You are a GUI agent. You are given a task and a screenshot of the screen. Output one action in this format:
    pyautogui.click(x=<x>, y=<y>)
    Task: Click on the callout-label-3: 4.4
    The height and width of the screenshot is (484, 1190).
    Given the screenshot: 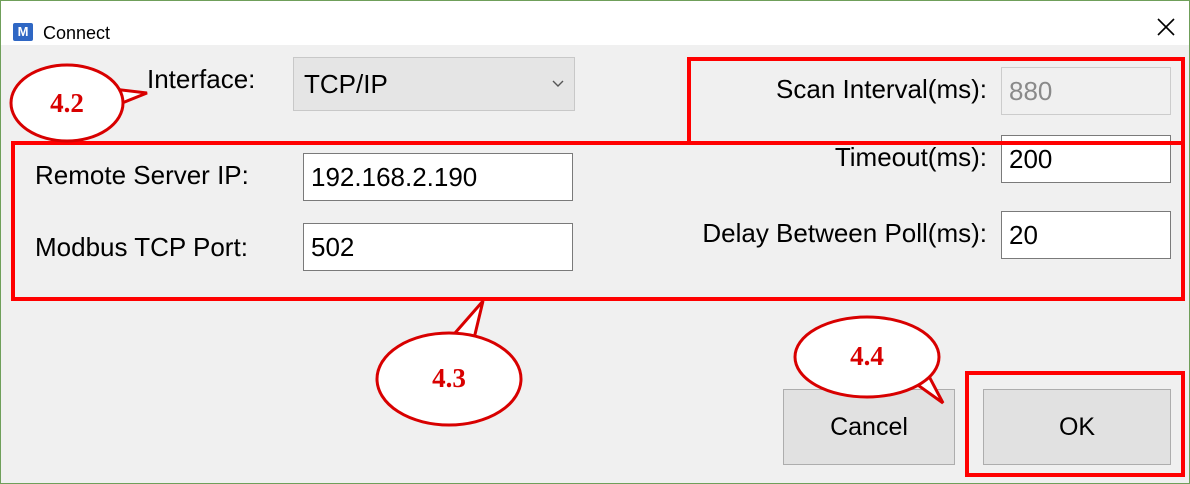 What is the action you would take?
    pyautogui.click(x=867, y=356)
    